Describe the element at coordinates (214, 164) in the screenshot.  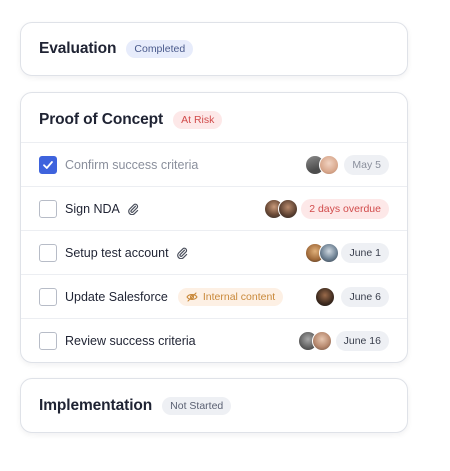
I see `task-row: Confirm success criteria May 5` at that location.